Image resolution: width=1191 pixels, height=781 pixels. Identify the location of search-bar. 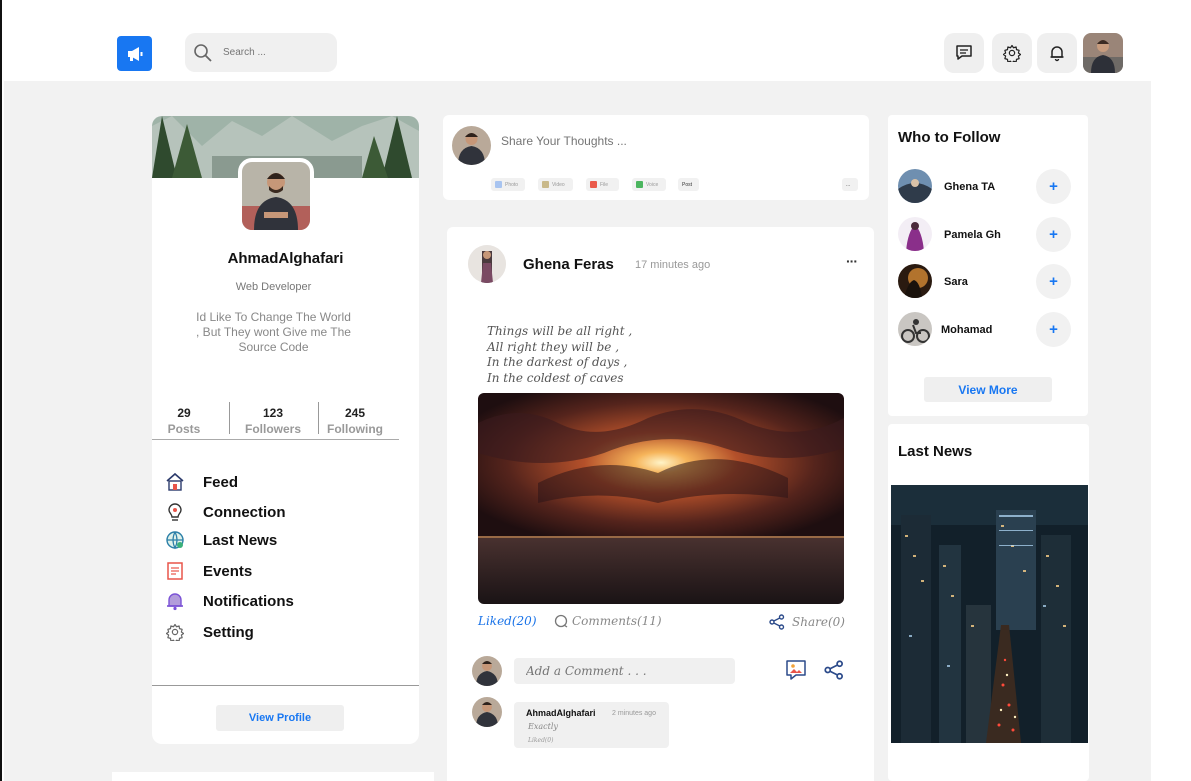
(261, 52).